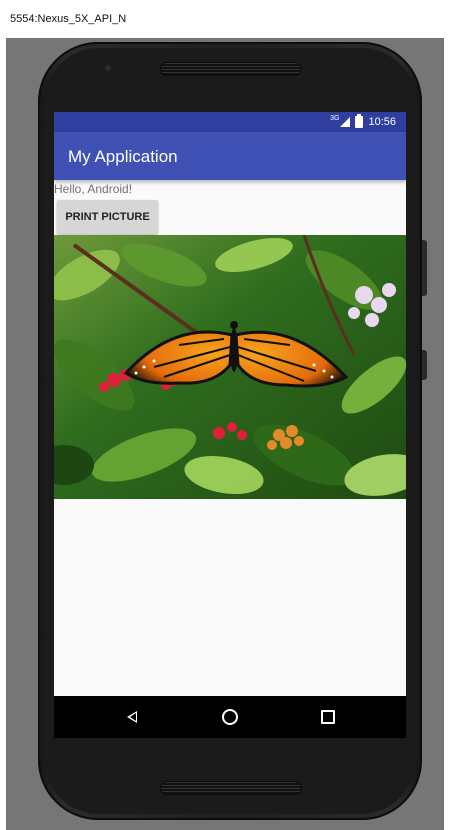  I want to click on status-bar: 3G 10:56, so click(230, 122).